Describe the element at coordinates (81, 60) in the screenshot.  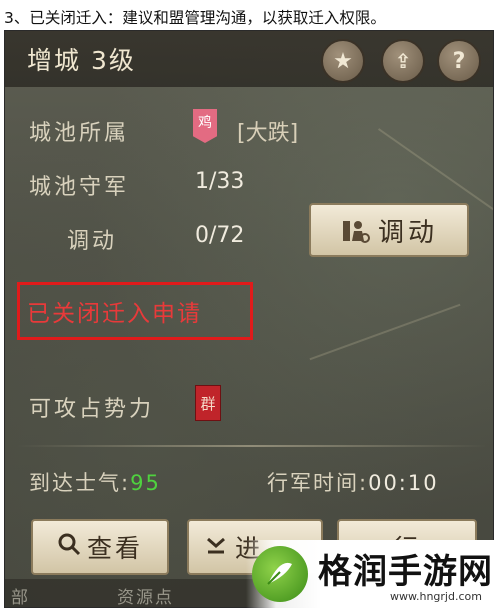
I see `city-title: 增城 3级` at that location.